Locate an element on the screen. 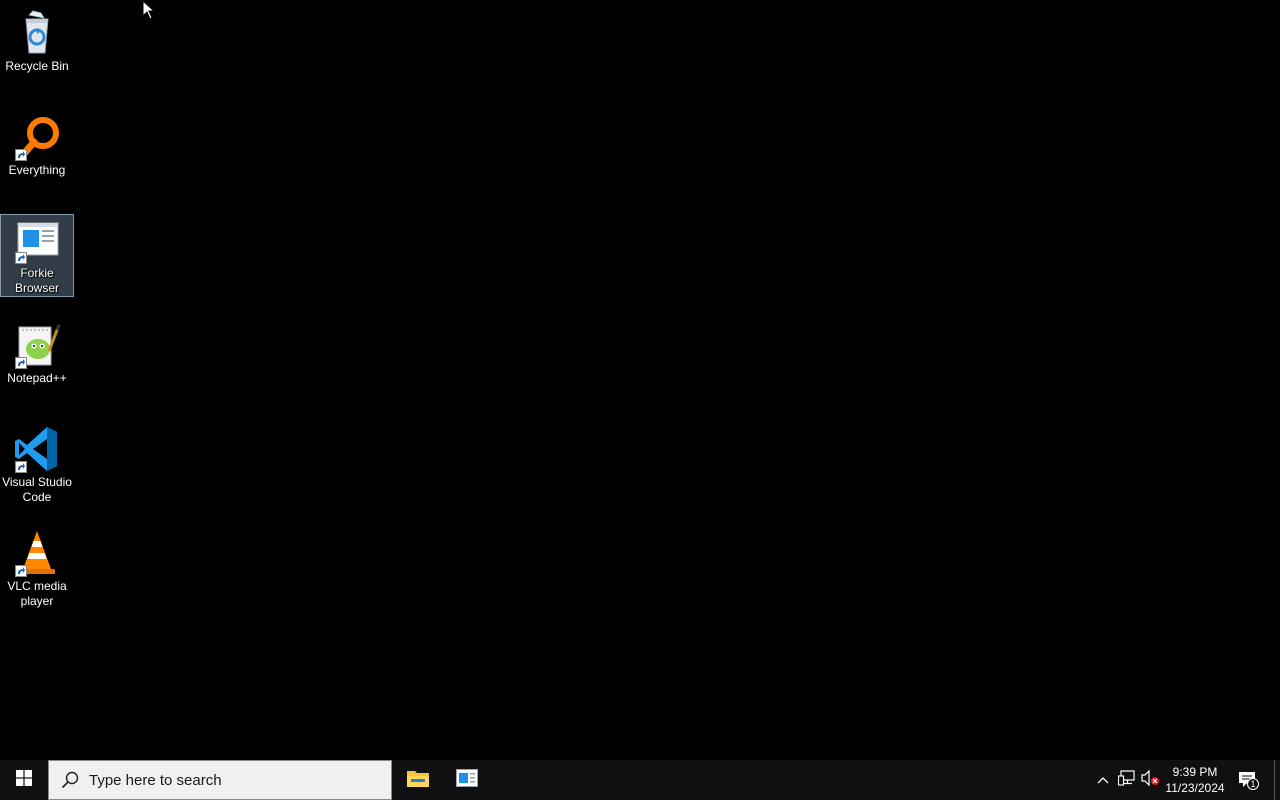 The height and width of the screenshot is (800, 1280). desktop-icon-notepad-plus-plus: Notepad++ is located at coordinates (37, 352).